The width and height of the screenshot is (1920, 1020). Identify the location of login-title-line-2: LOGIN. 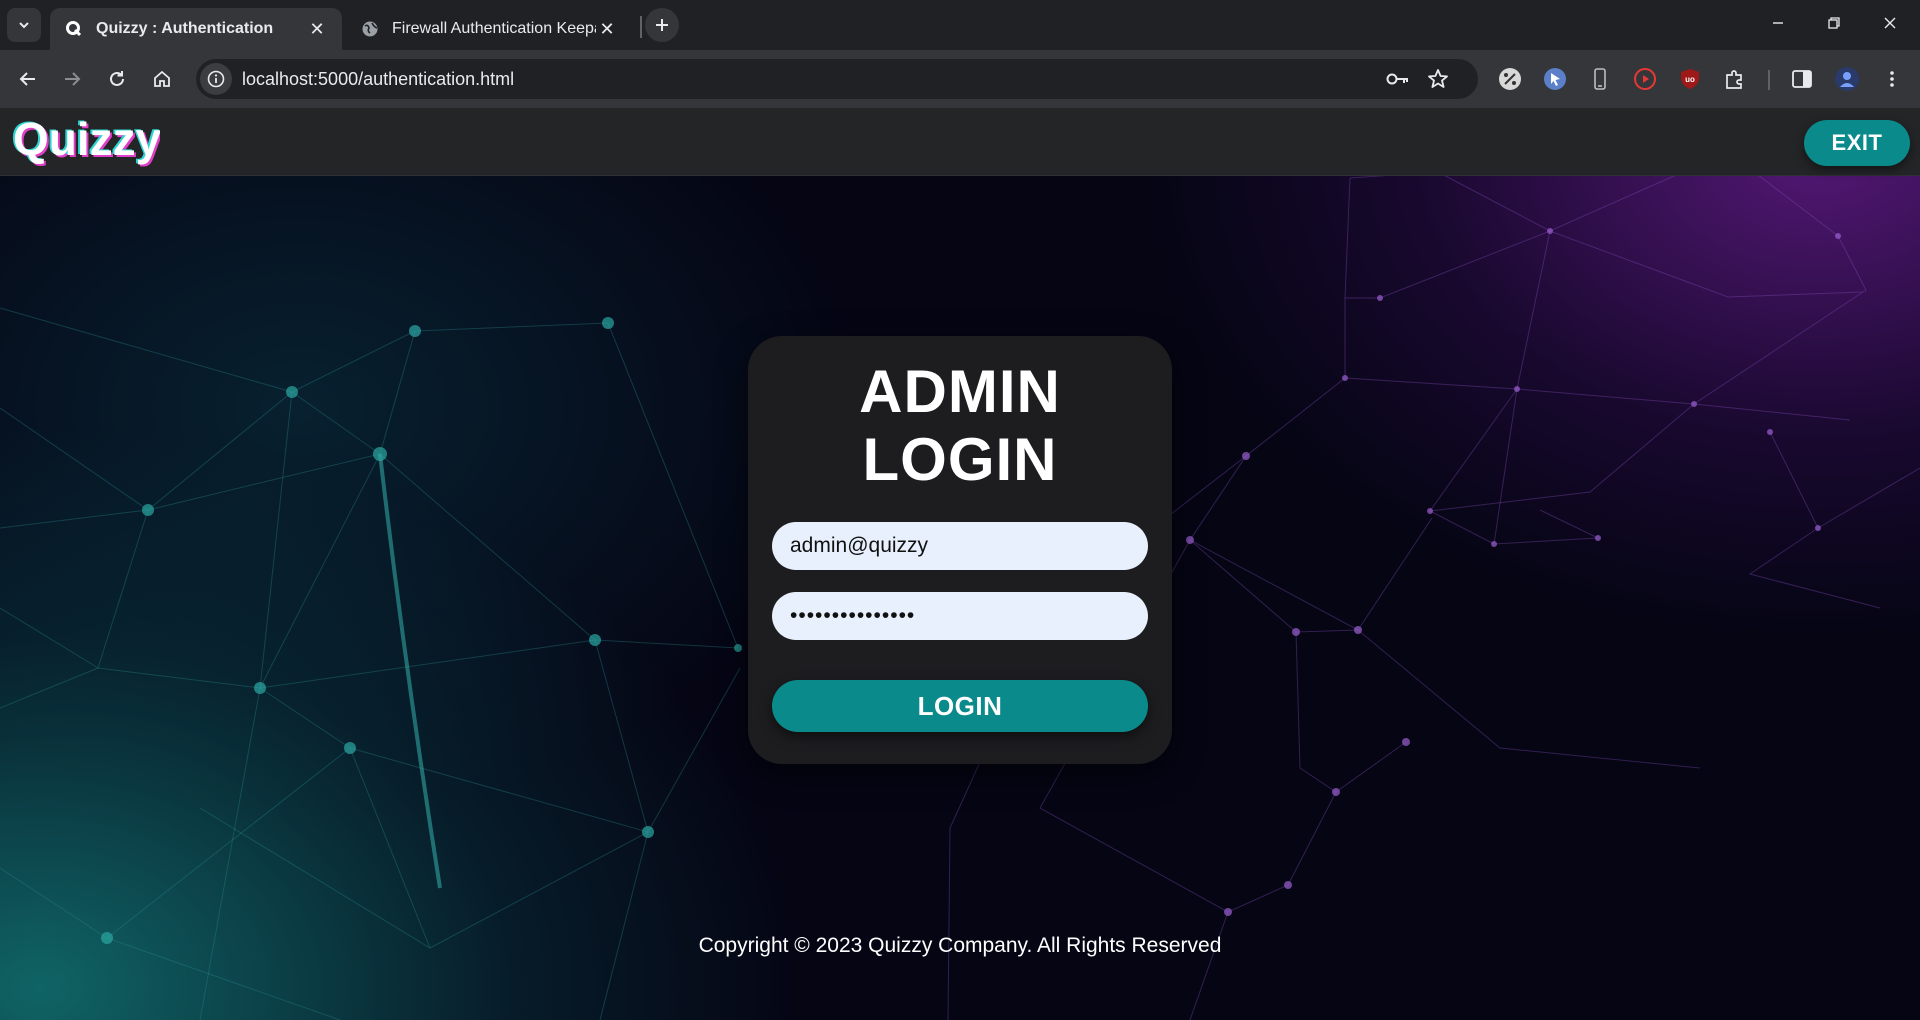
(960, 459).